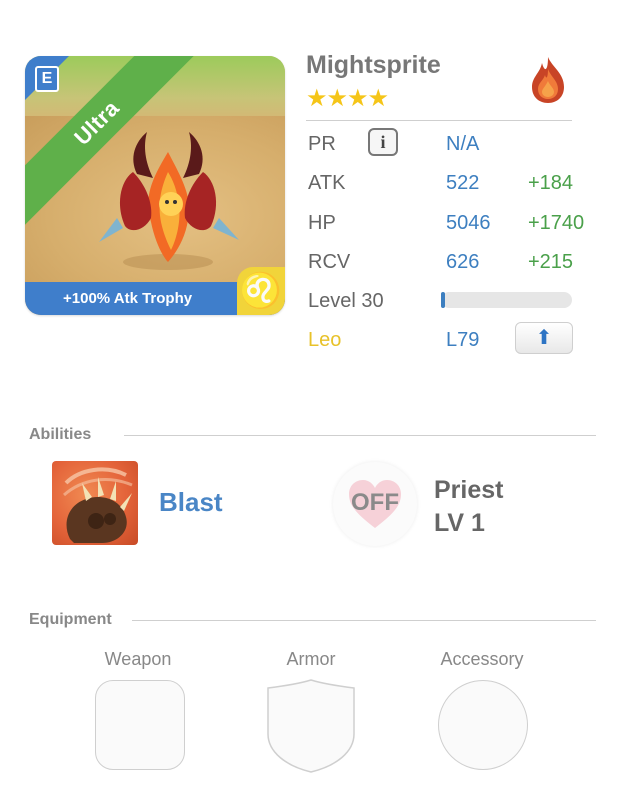 This screenshot has width=619, height=800. What do you see at coordinates (311, 659) in the screenshot?
I see `armor-label: Armor` at bounding box center [311, 659].